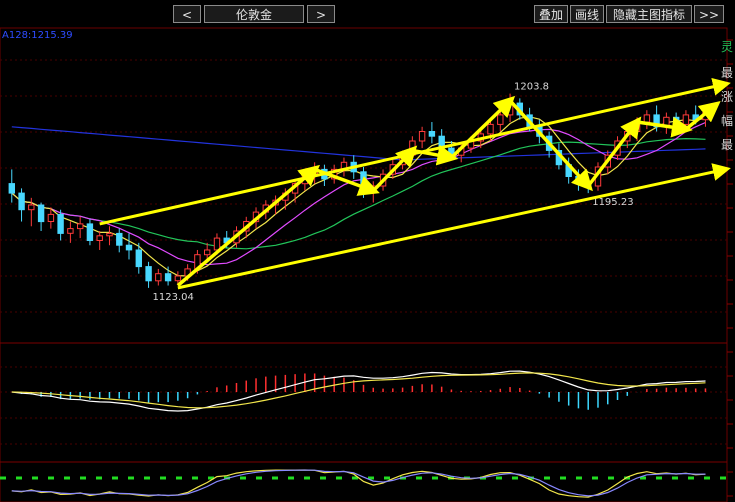  Describe the element at coordinates (649, 14) in the screenshot. I see `hide-indicator-button: 隐藏主图指标` at that location.